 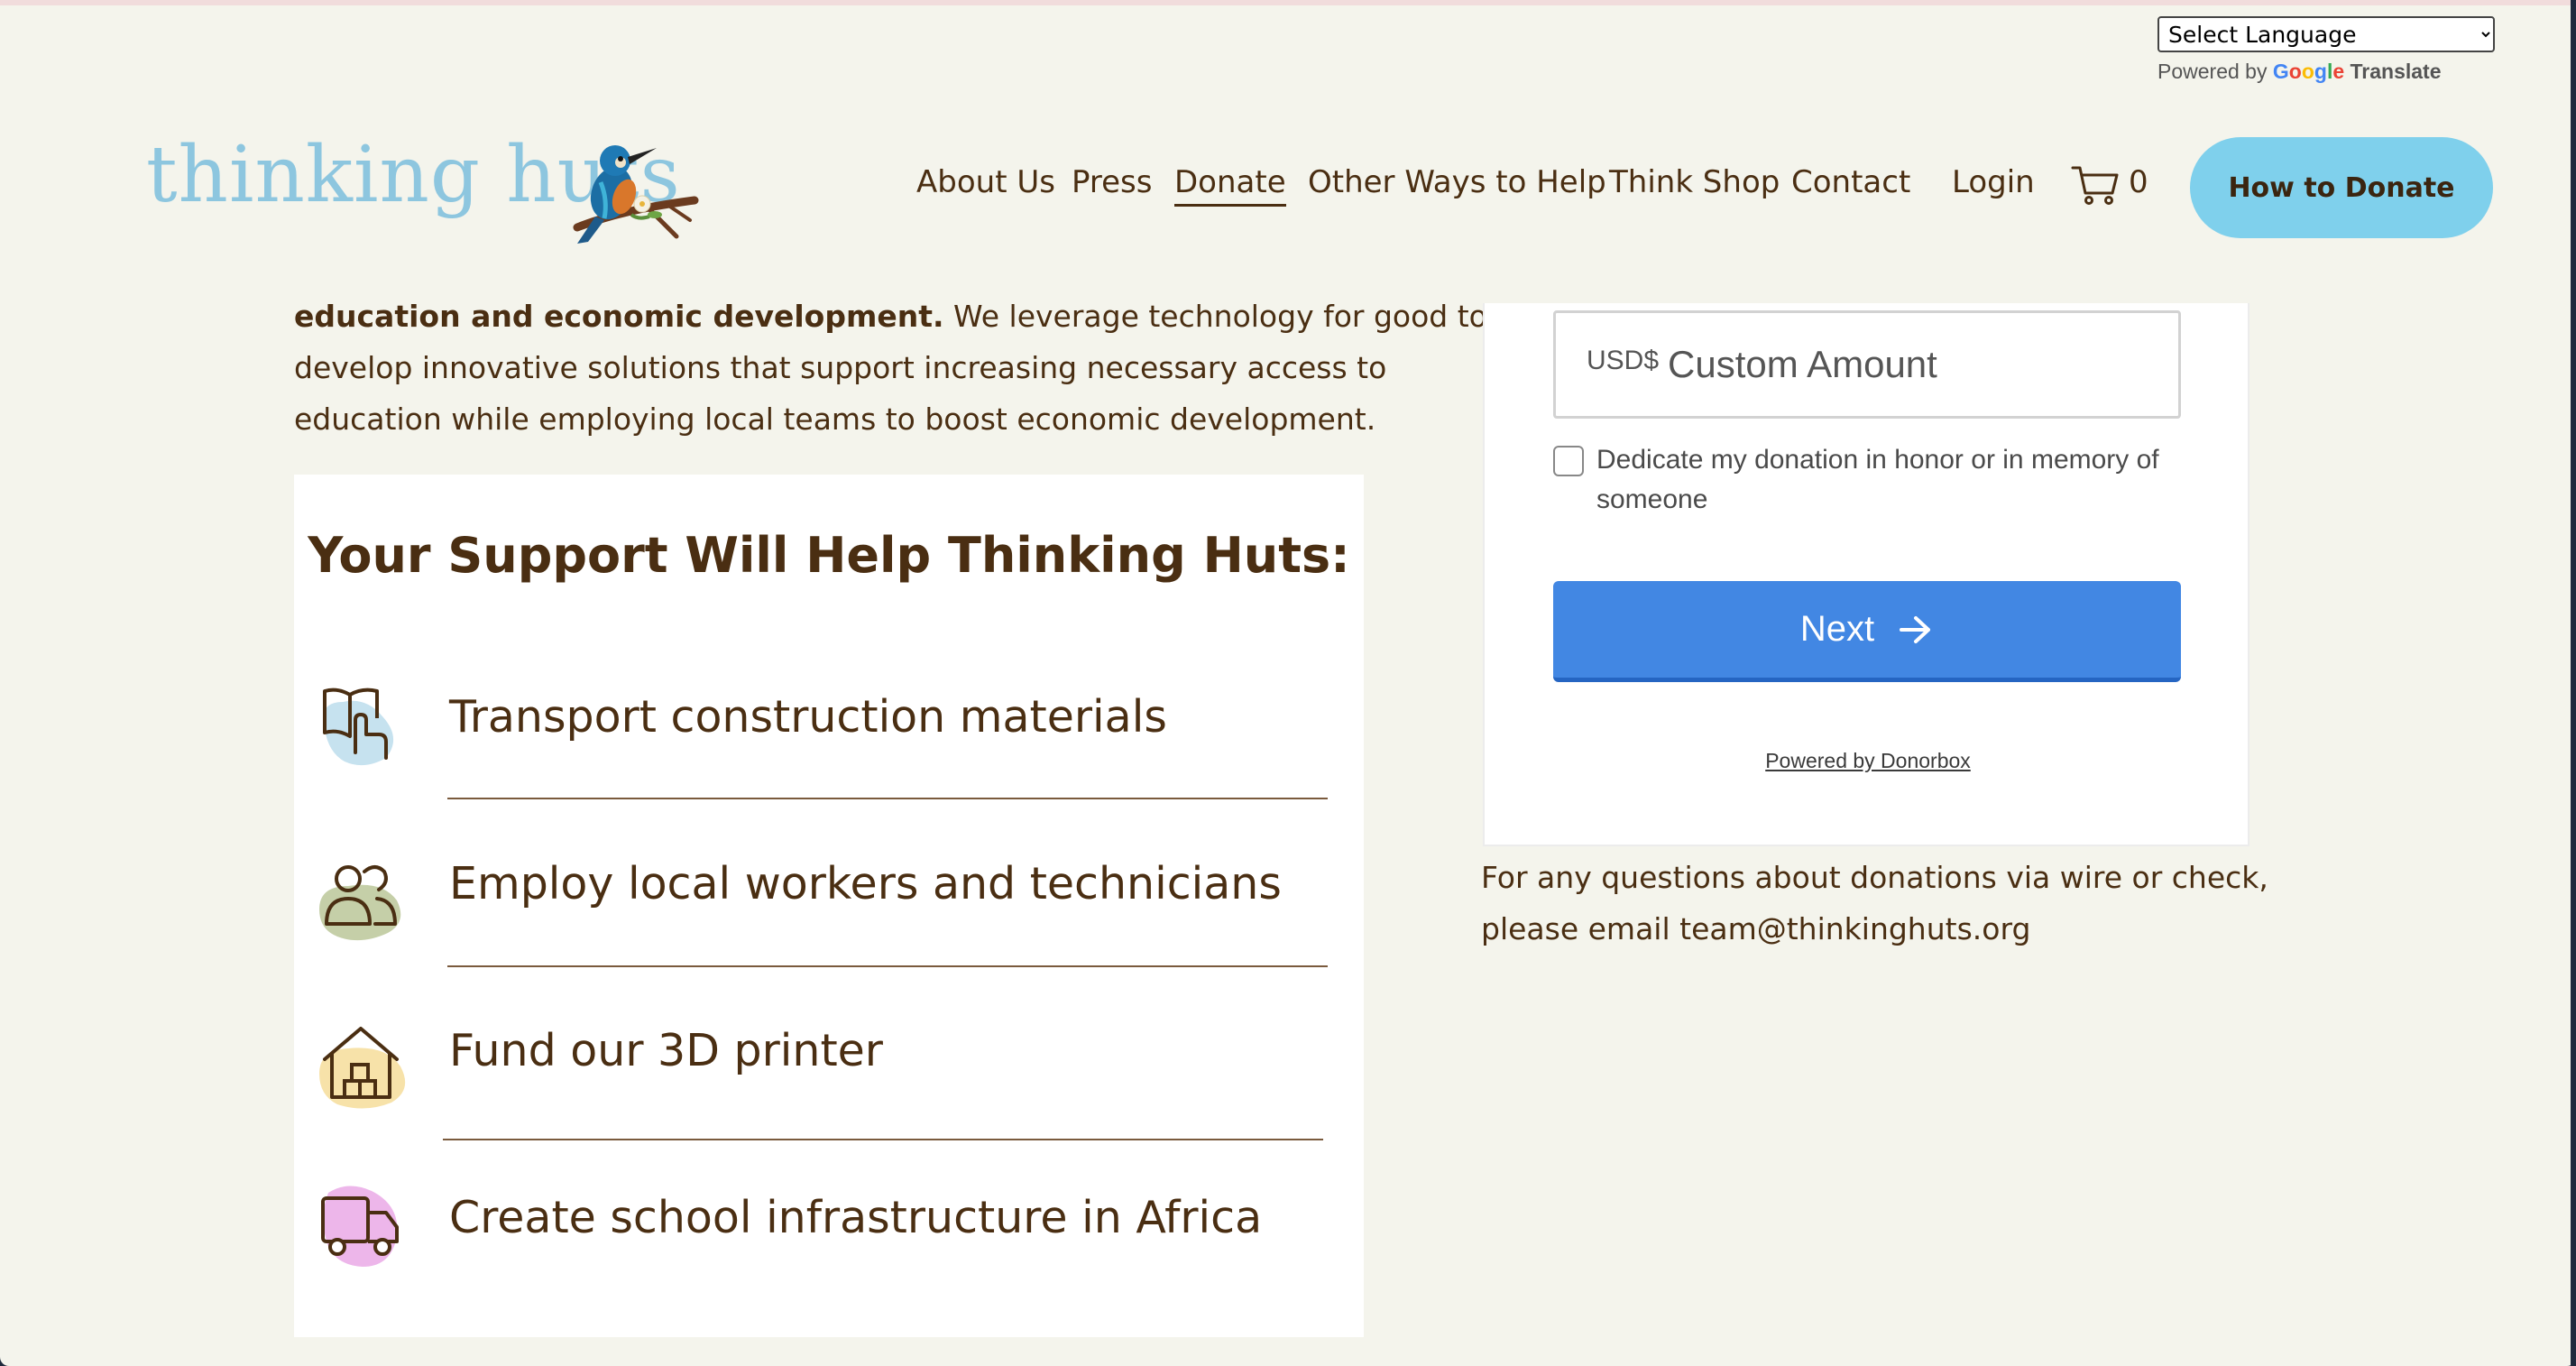 I want to click on nav-login: Login, so click(x=1993, y=182).